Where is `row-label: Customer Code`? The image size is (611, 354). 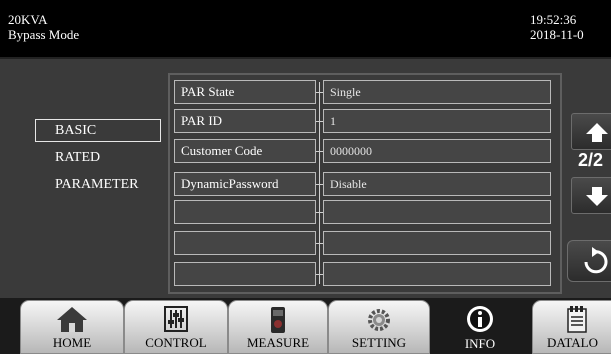 row-label: Customer Code is located at coordinates (245, 151).